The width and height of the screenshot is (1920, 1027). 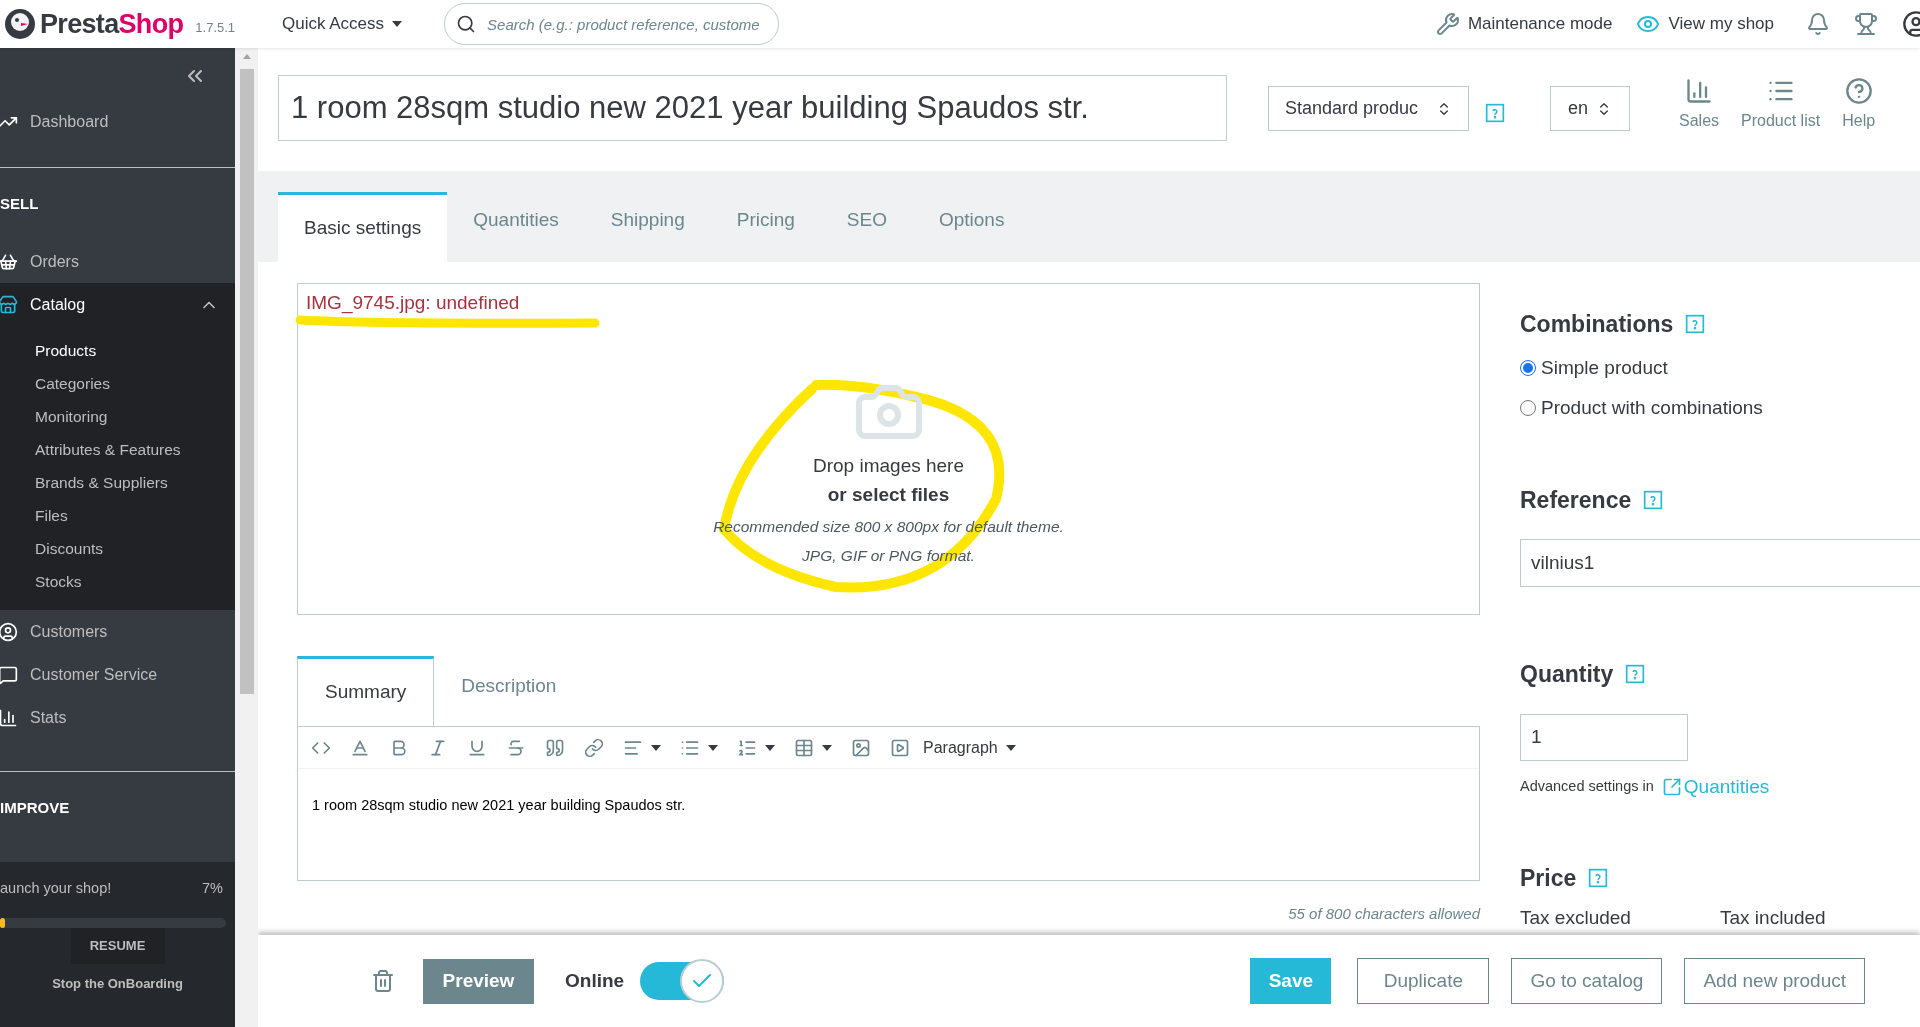 I want to click on toolbar-button: Product list, so click(x=1781, y=105).